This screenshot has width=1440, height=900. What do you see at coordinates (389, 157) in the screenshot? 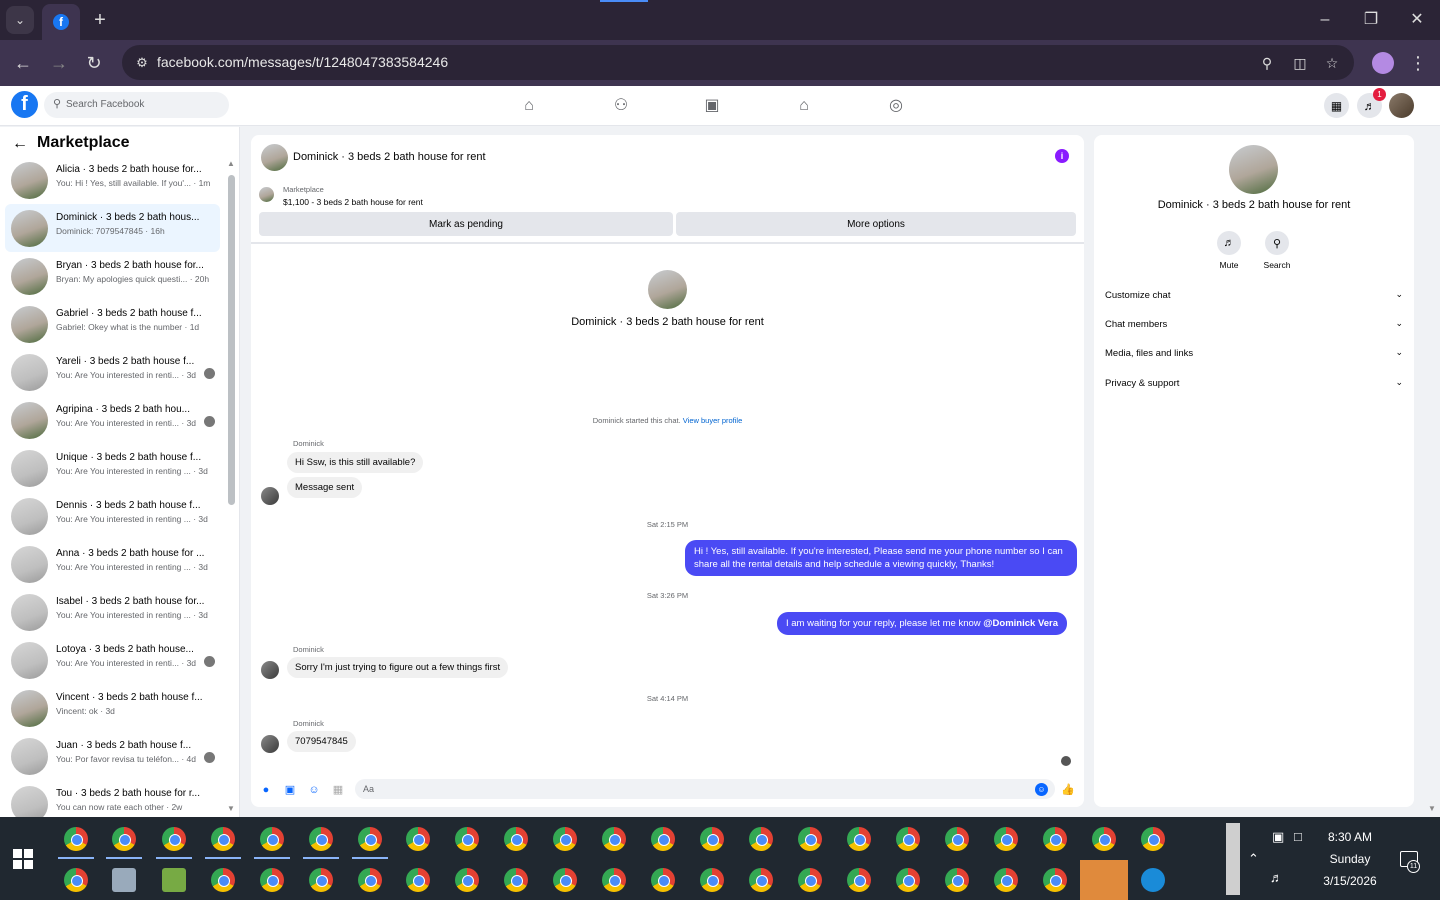
I see `chat-header-title: Dominick · 3 beds 2 bath house for rent` at bounding box center [389, 157].